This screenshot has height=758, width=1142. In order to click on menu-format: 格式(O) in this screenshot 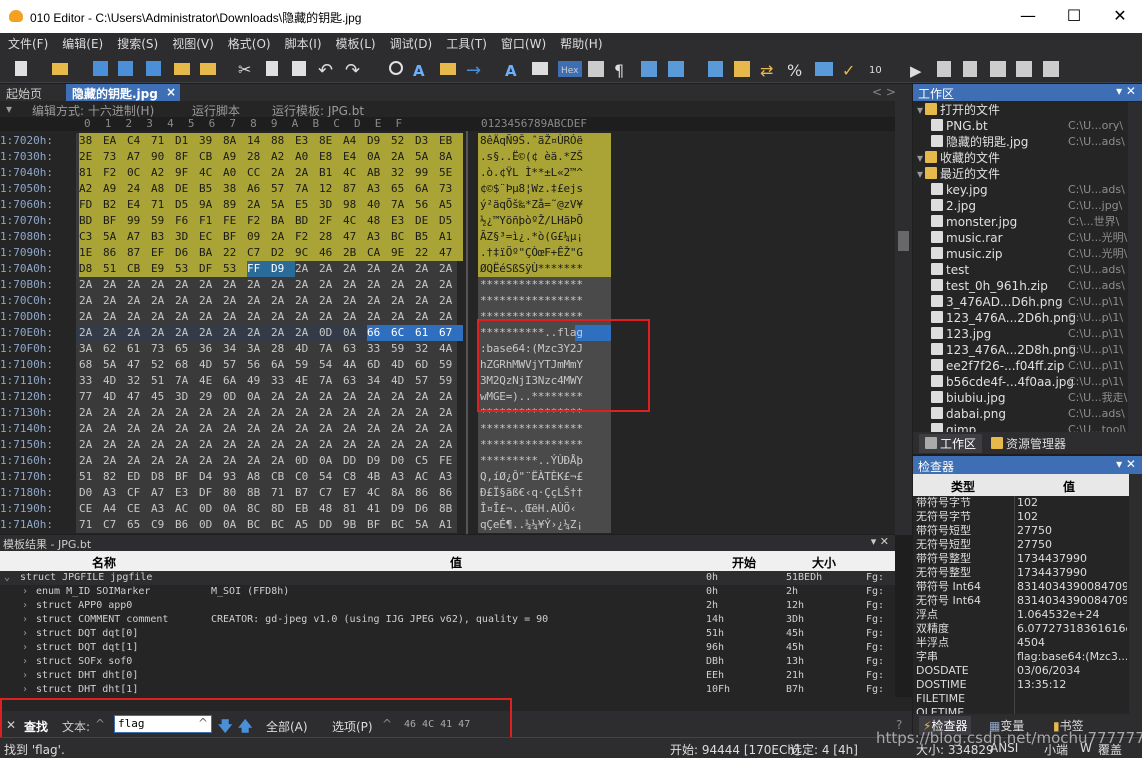, I will do `click(248, 42)`.